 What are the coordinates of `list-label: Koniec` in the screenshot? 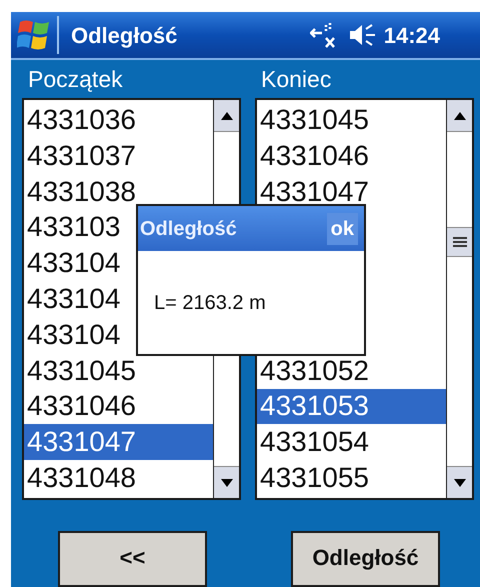 It's located at (296, 79).